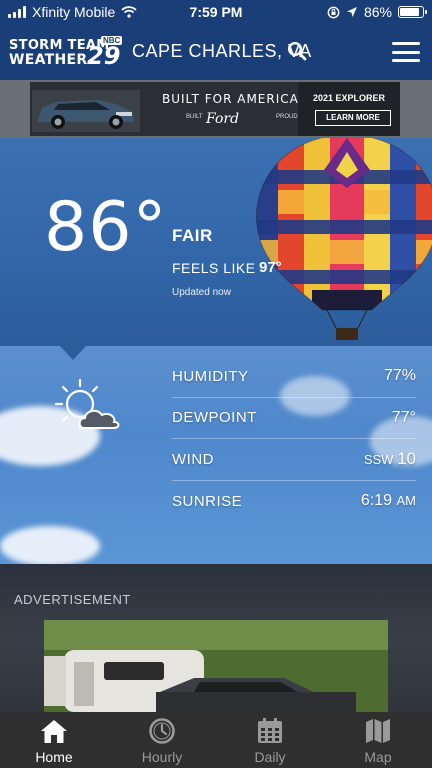 Image resolution: width=432 pixels, height=768 pixels. I want to click on detail-label: HUMIDITY, so click(210, 376).